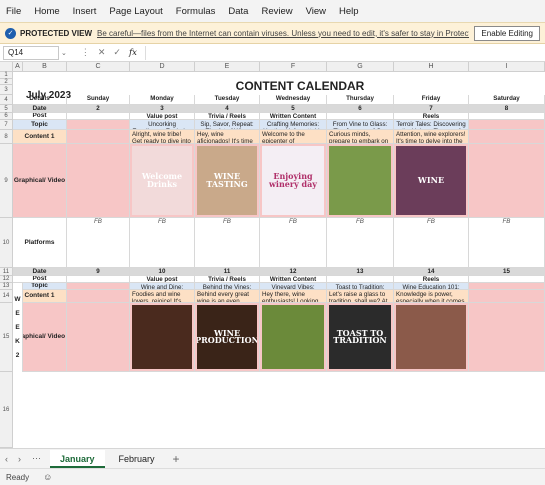 The width and height of the screenshot is (545, 485). Describe the element at coordinates (6, 459) in the screenshot. I see `prev-sheet-icon: ‹` at that location.